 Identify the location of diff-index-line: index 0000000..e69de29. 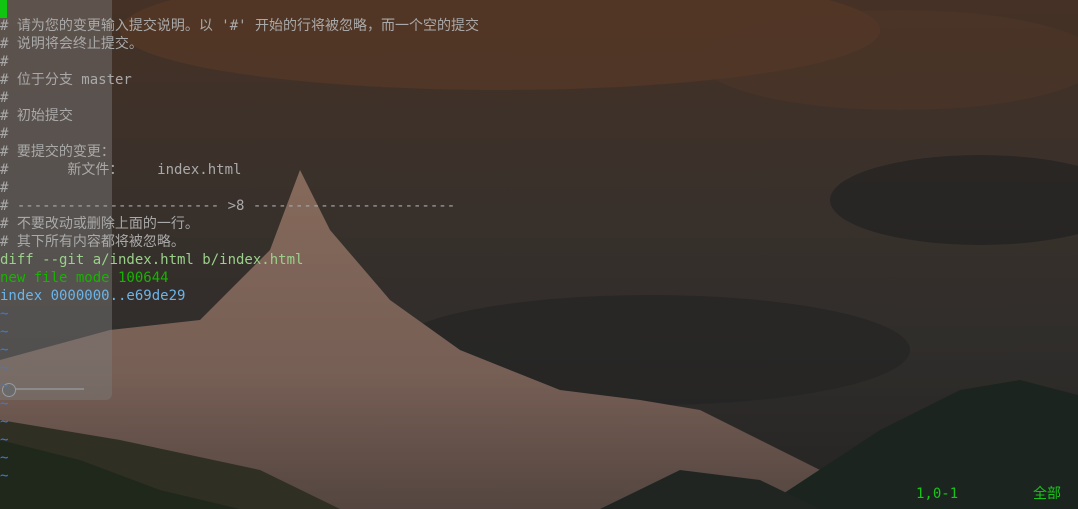
(93, 296).